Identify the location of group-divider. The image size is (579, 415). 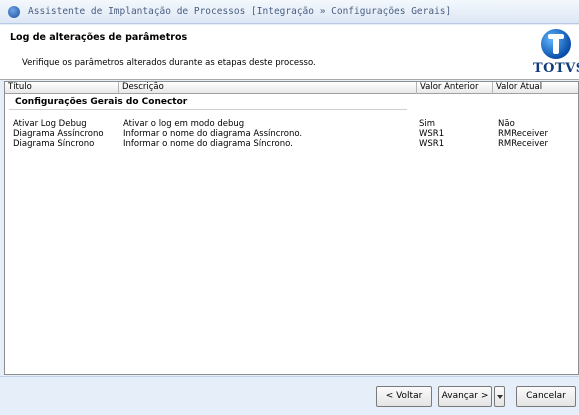
(208, 109).